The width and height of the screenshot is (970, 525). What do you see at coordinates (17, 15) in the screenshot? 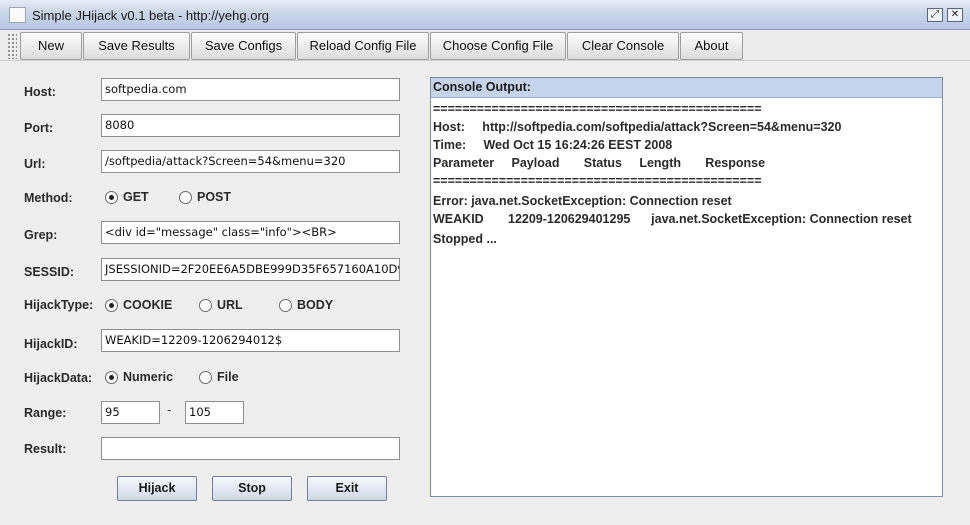
I see `app-icon` at bounding box center [17, 15].